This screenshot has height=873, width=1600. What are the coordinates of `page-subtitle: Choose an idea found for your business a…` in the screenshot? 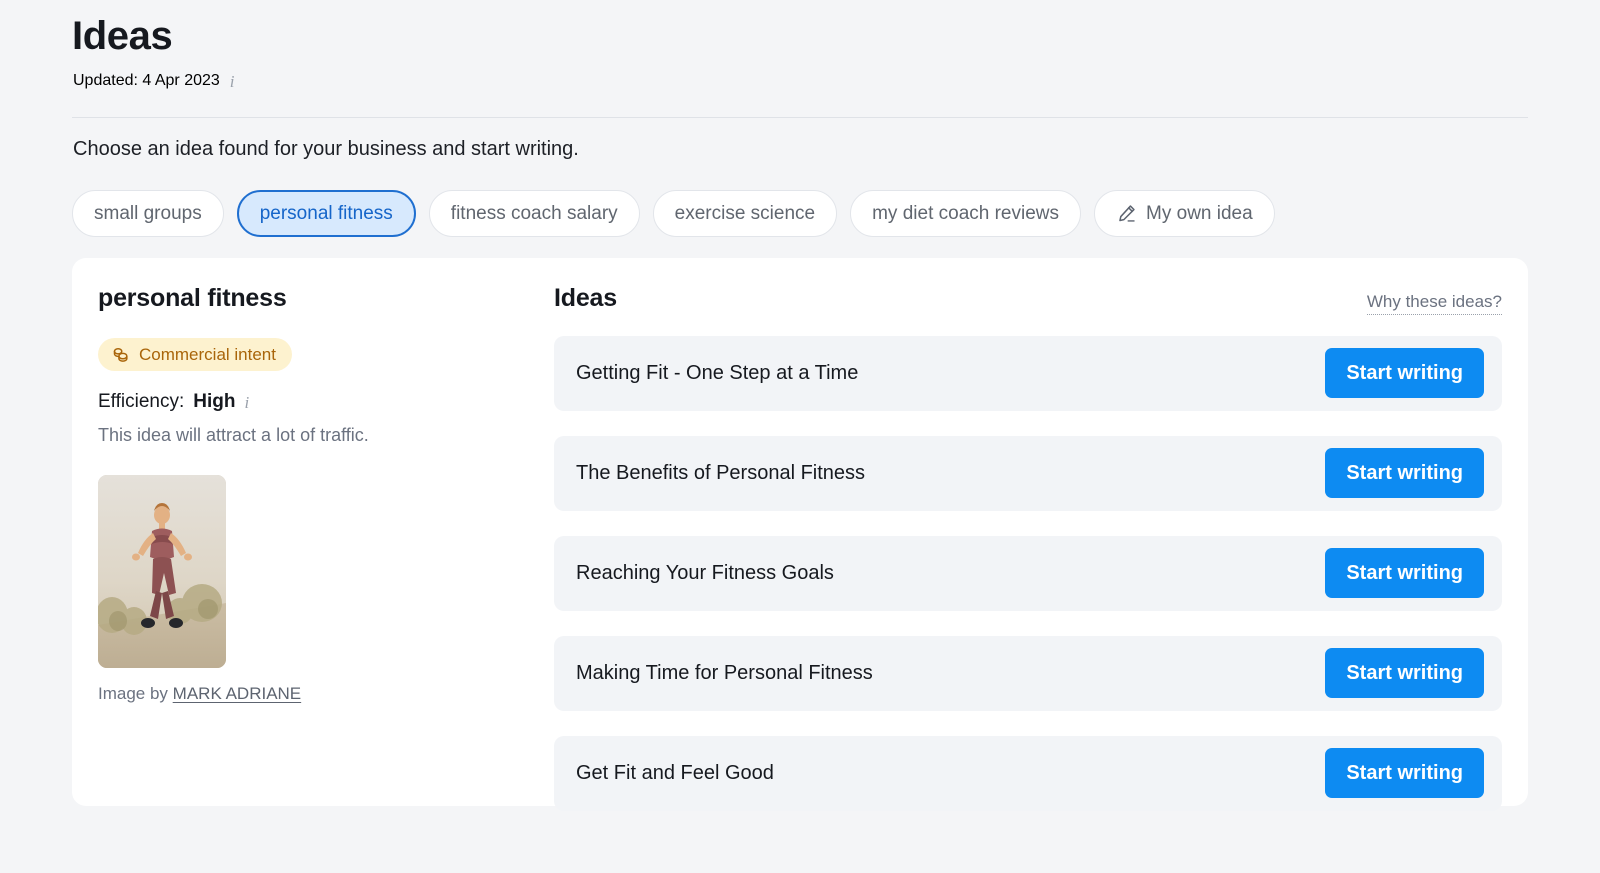 It's located at (326, 149).